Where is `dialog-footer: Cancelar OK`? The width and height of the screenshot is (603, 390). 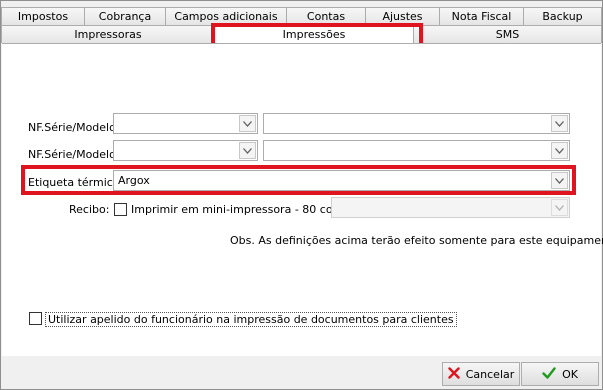
dialog-footer: Cancelar OK is located at coordinates (301, 373).